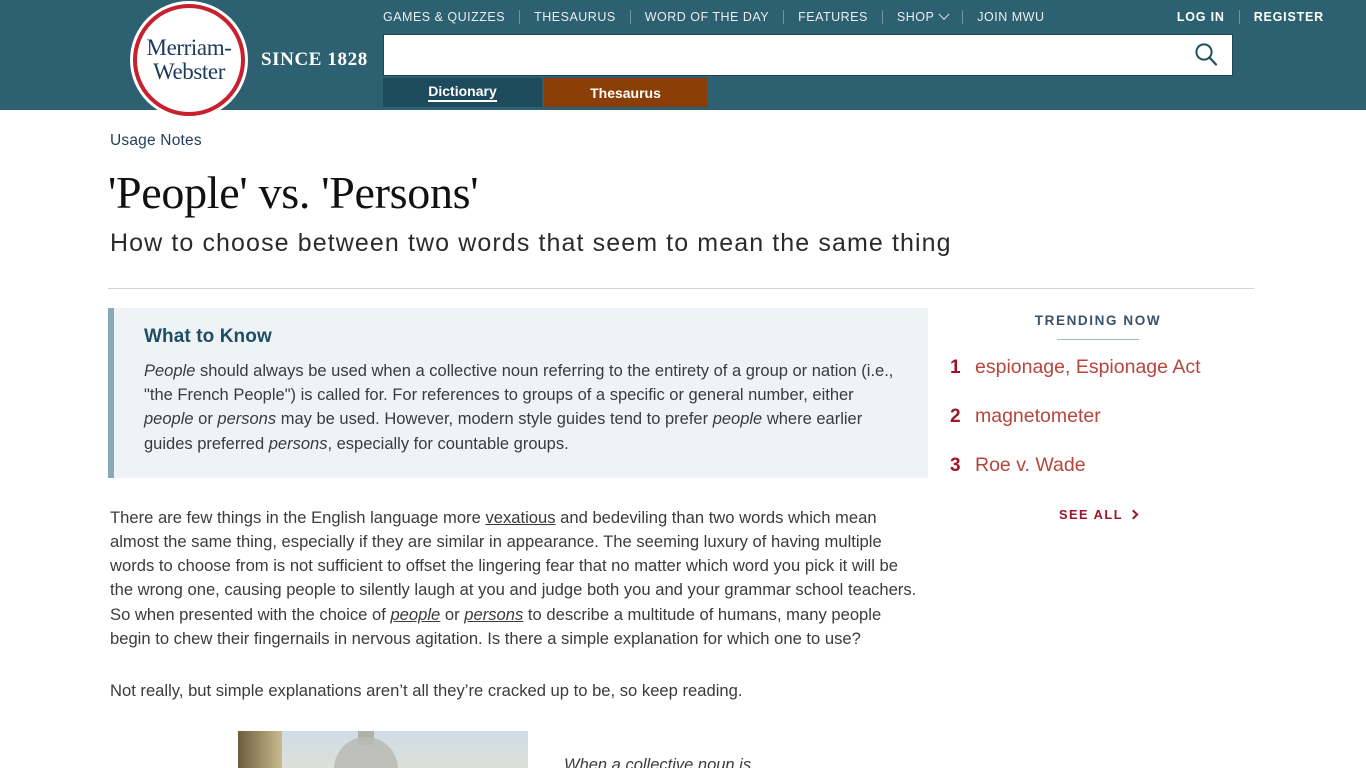 The width and height of the screenshot is (1366, 768). What do you see at coordinates (314, 59) in the screenshot?
I see `since-tagline: SINCE 1828` at bounding box center [314, 59].